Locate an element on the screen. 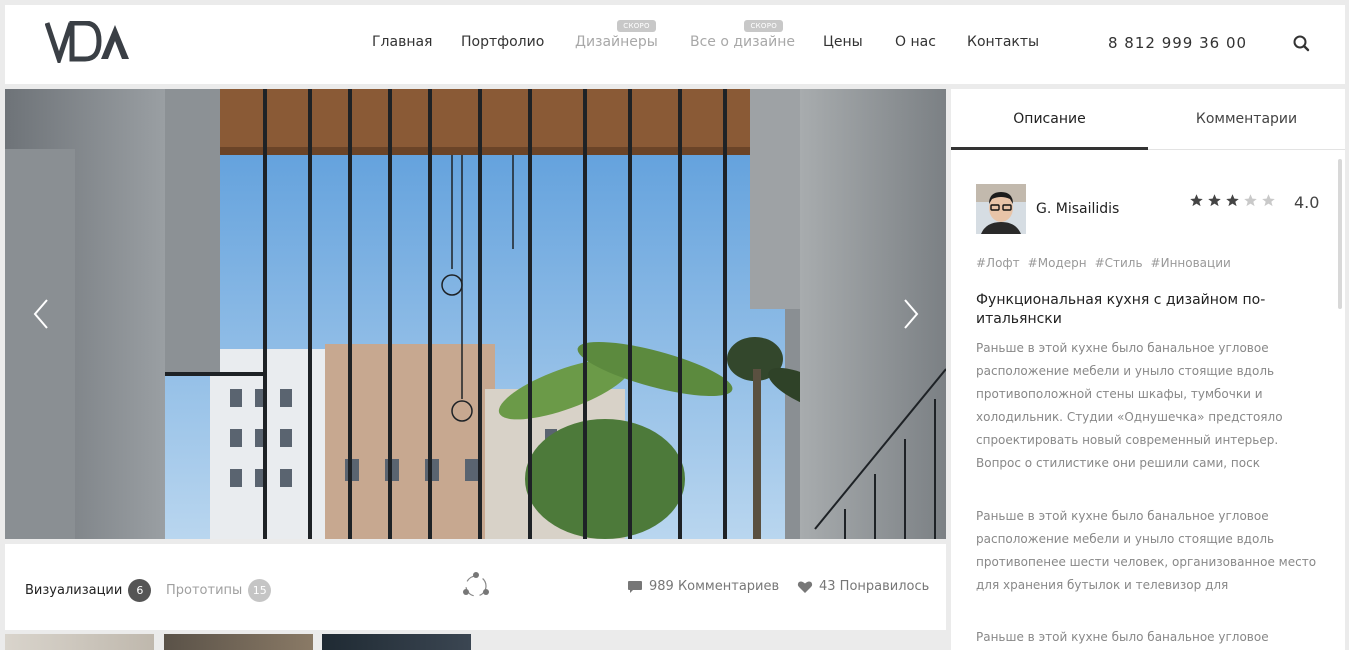 Image resolution: width=1349 pixels, height=650 pixels. rating-stars is located at coordinates (1232, 200).